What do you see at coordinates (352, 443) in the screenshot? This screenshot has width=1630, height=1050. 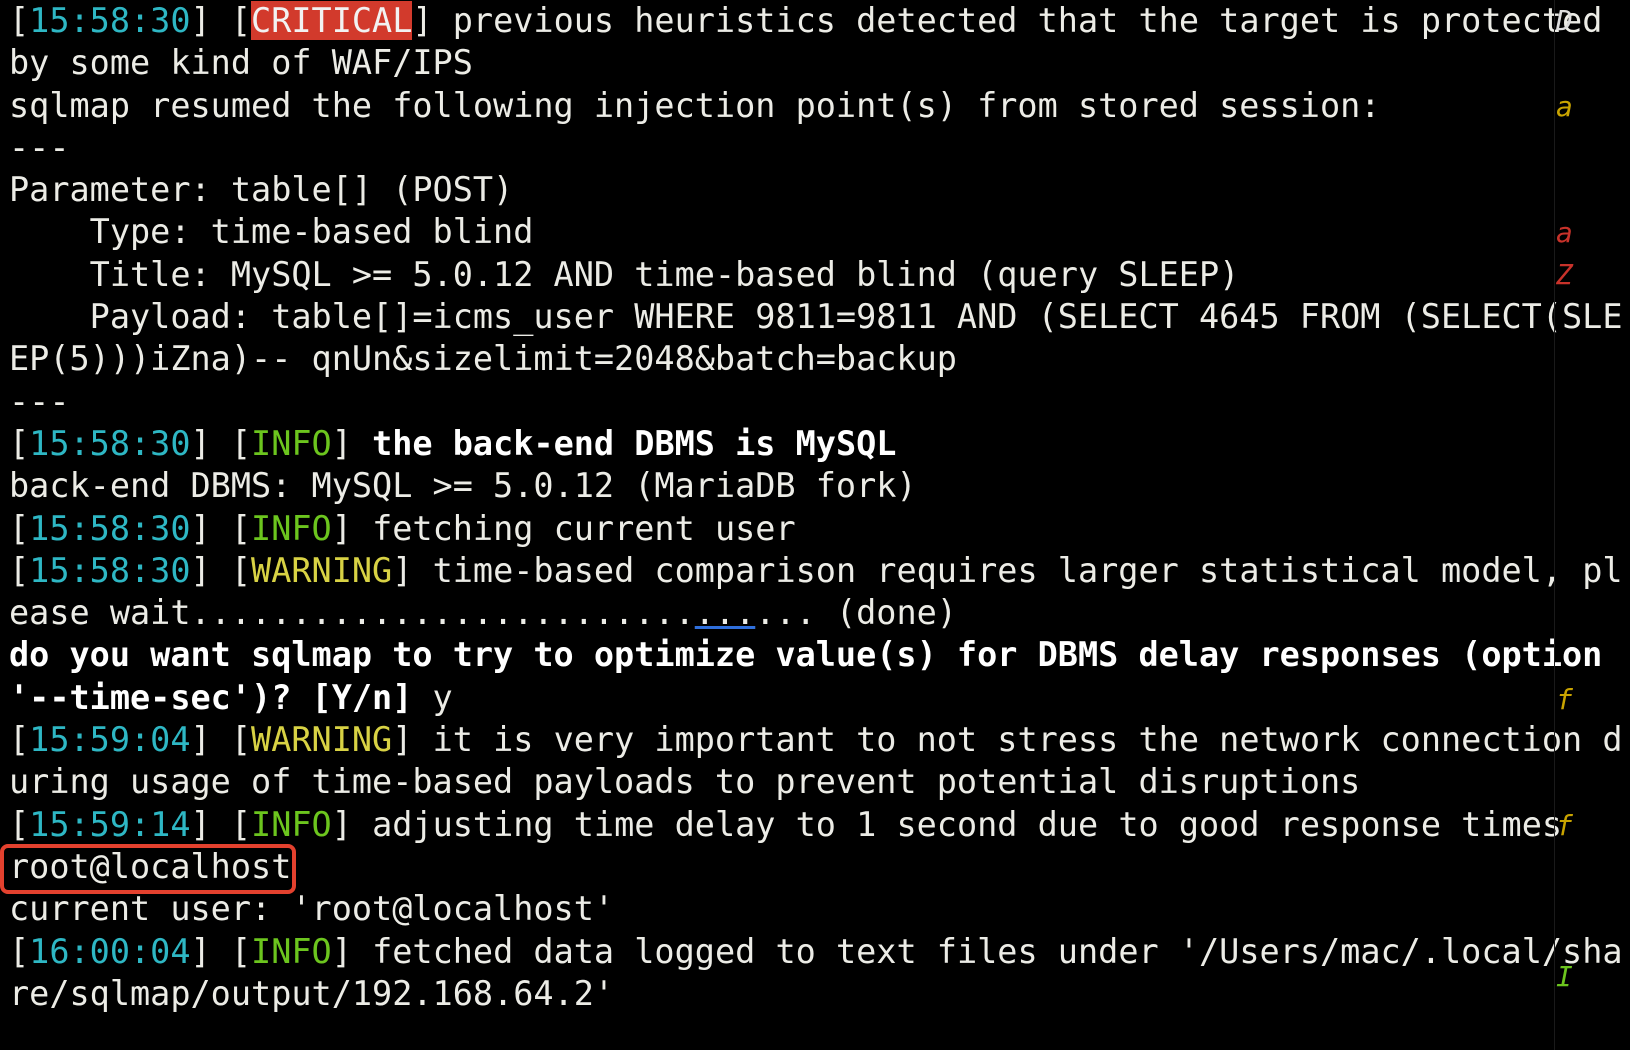 I see `line-text: ]` at bounding box center [352, 443].